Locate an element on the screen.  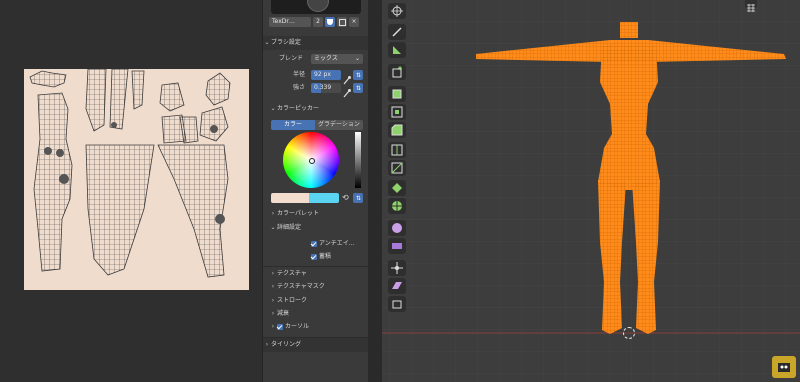
close-icon: × is located at coordinates (354, 21).